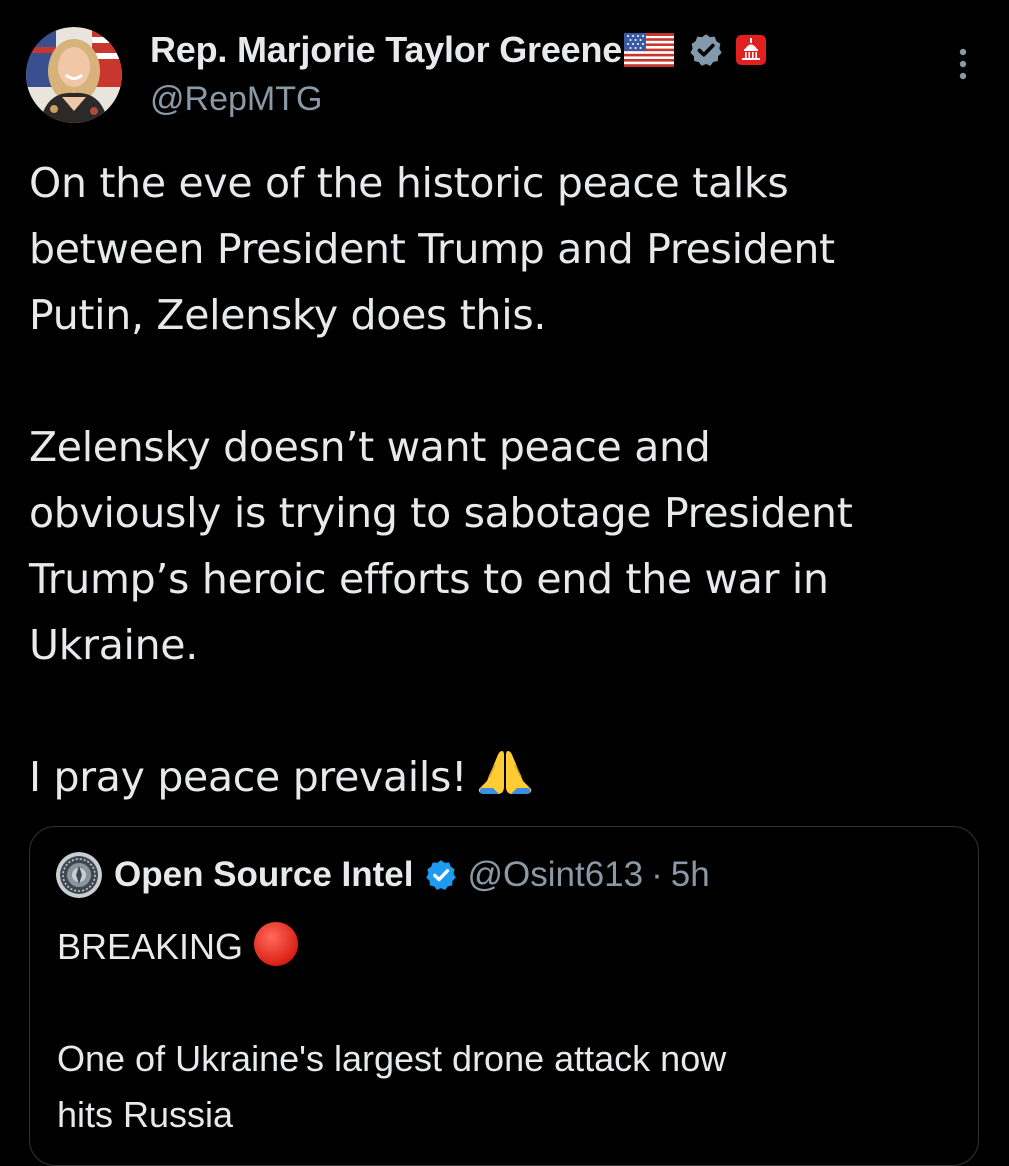 This screenshot has width=1009, height=1166. I want to click on red-circle-icon, so click(276, 944).